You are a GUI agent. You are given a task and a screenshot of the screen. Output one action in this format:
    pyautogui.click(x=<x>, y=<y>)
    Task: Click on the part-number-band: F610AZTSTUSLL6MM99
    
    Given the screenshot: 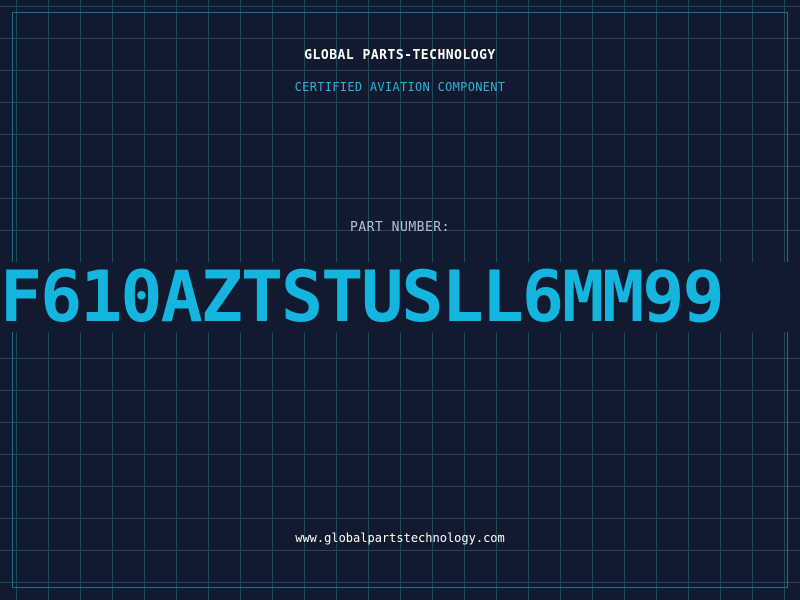 What is the action you would take?
    pyautogui.click(x=400, y=297)
    